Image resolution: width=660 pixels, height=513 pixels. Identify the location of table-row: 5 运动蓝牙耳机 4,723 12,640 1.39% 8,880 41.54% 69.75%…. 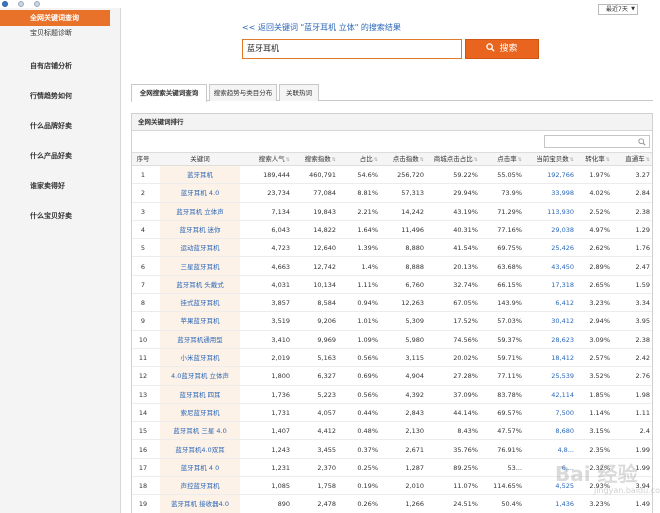
(392, 248).